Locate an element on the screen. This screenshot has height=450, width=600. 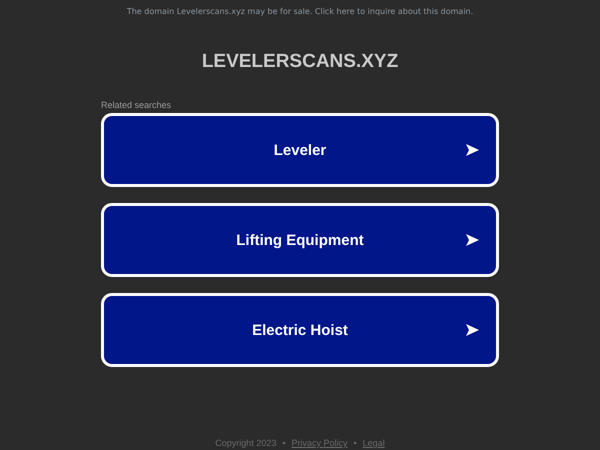
site-title: LEVELERSCANS.XYZ is located at coordinates (300, 62).